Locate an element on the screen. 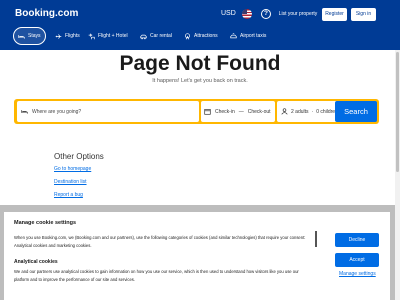 The image size is (400, 300). flight-hotel-icon is located at coordinates (91, 35).